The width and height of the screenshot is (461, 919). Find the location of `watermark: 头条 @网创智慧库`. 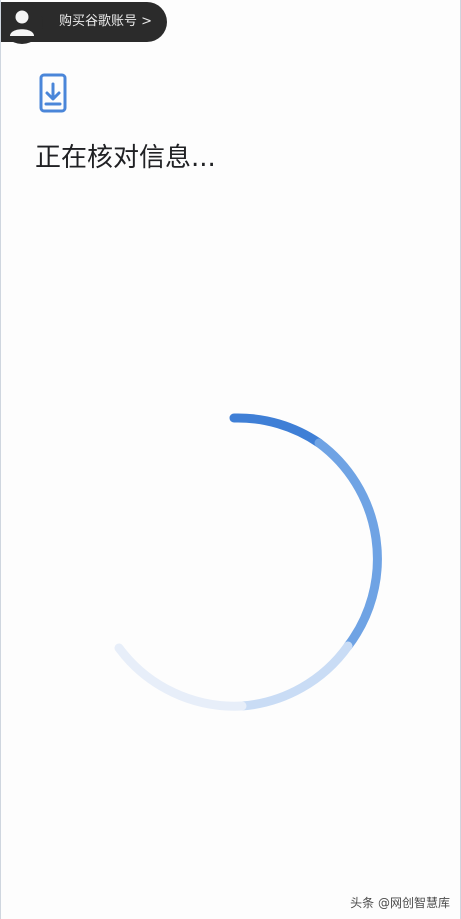

watermark: 头条 @网创智慧库 is located at coordinates (400, 903).